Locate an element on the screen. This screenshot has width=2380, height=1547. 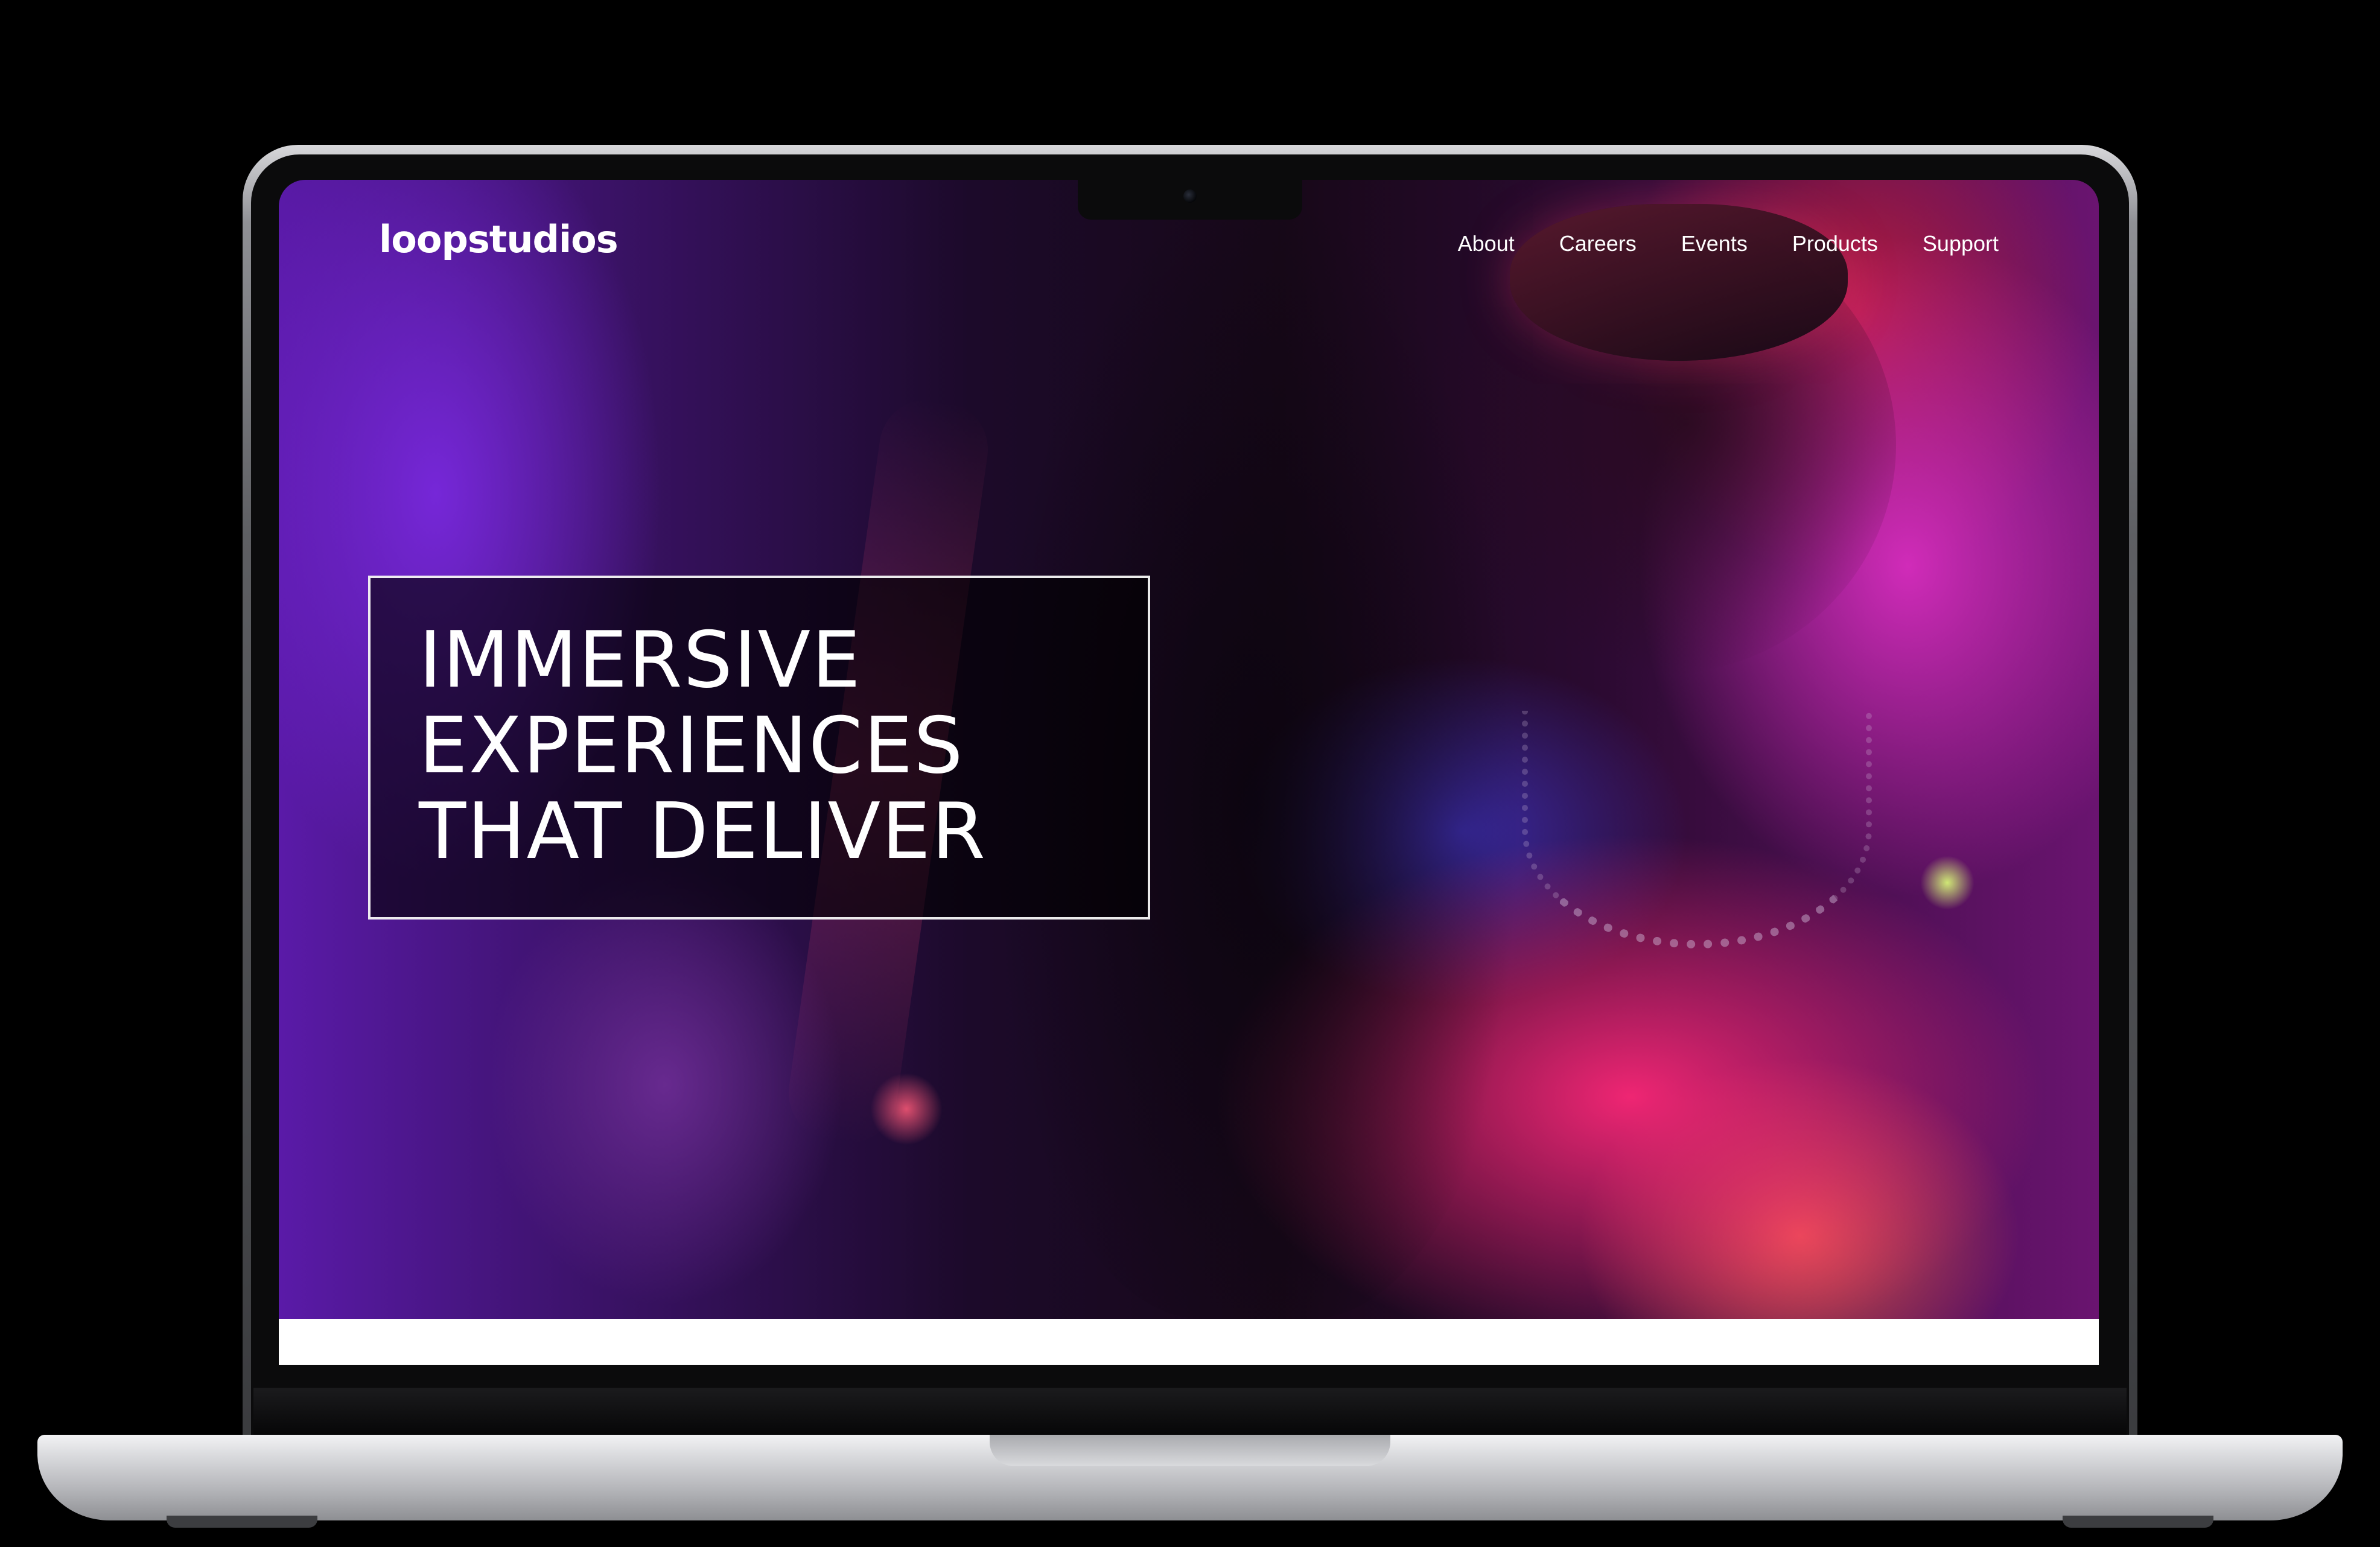
site-logo: loopstudios is located at coordinates (499, 240).